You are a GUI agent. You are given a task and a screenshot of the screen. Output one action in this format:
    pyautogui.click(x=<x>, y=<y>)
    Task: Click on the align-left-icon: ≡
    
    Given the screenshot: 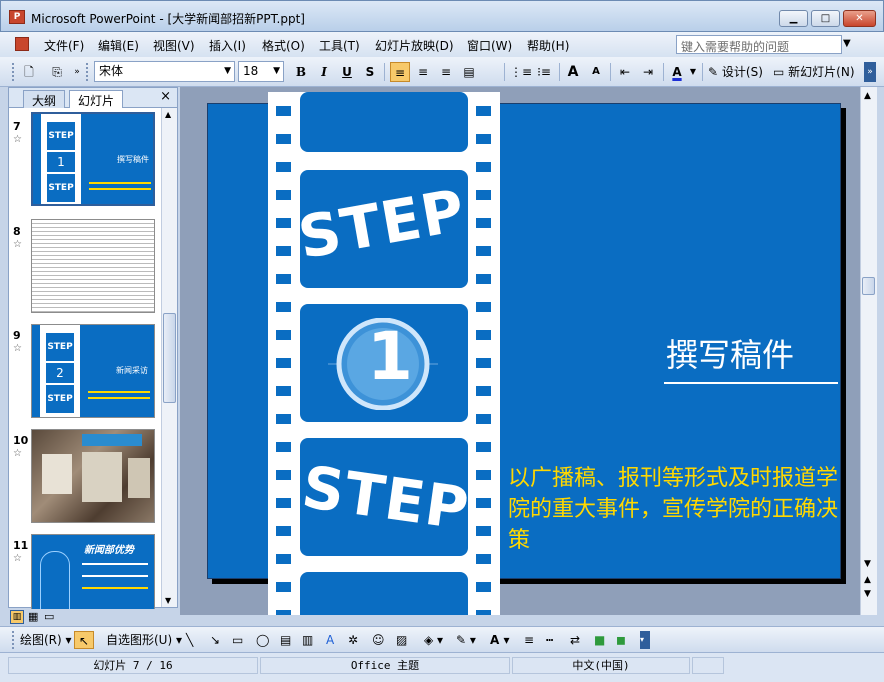 What is the action you would take?
    pyautogui.click(x=400, y=72)
    